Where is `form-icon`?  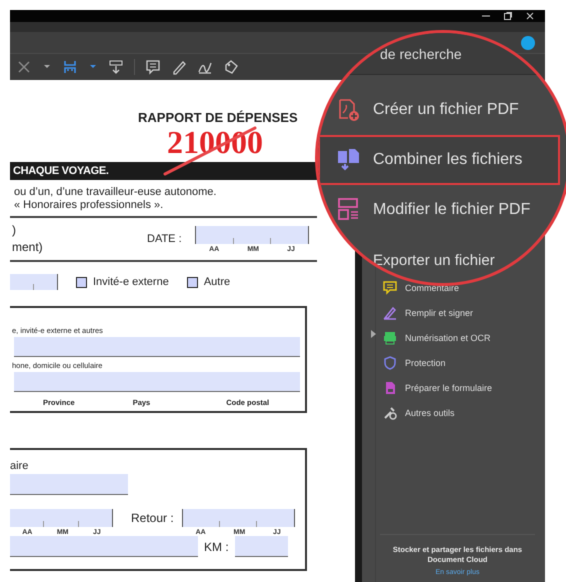 form-icon is located at coordinates (390, 388).